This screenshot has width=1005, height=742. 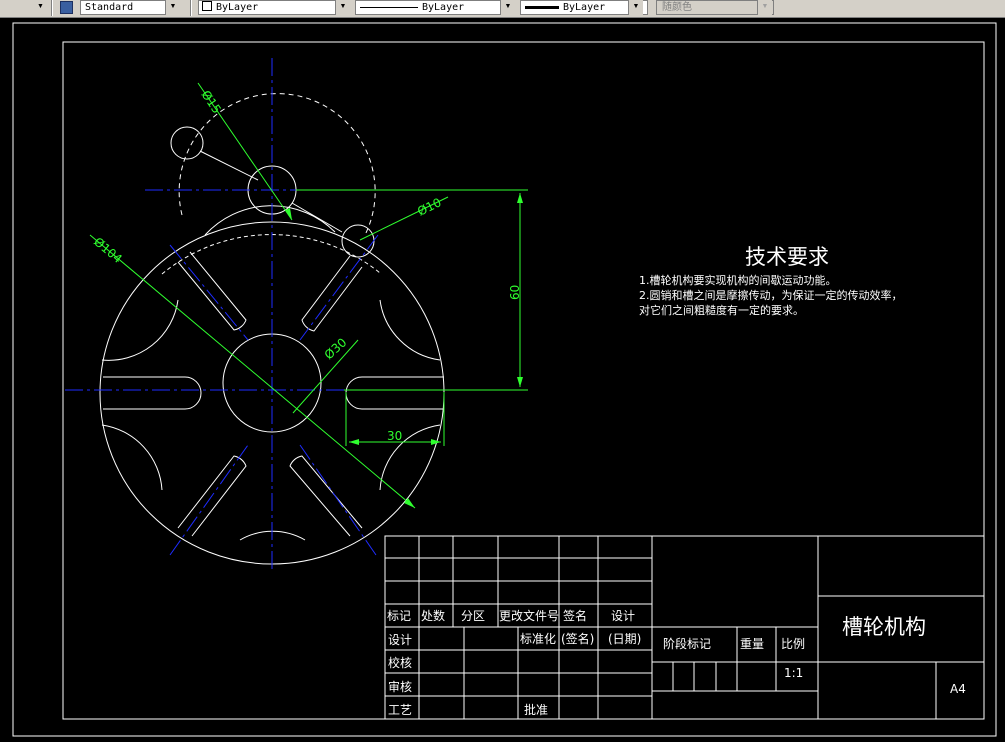 I want to click on tb-header-change-doc: 更改文件号, so click(x=529, y=615).